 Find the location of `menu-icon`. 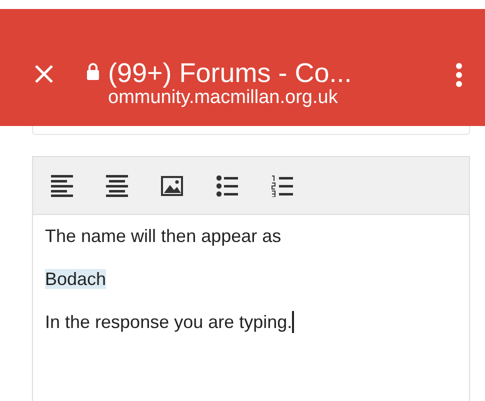

menu-icon is located at coordinates (459, 75).